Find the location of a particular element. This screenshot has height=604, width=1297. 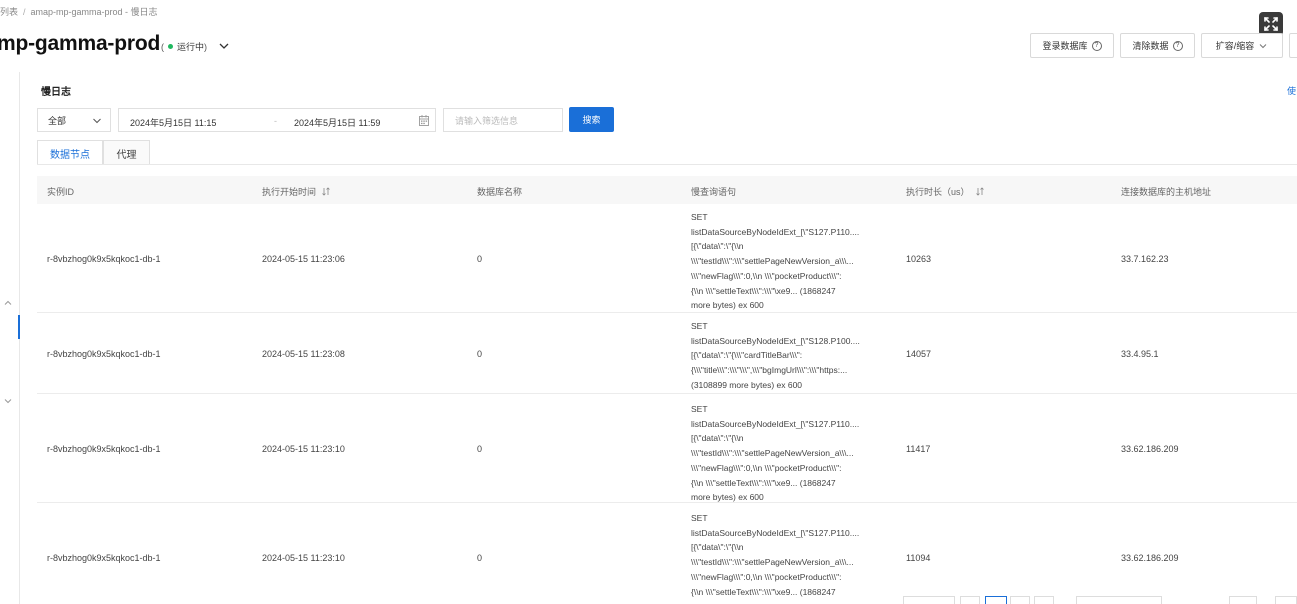

column-header-label: 慢查询语句 is located at coordinates (714, 192).